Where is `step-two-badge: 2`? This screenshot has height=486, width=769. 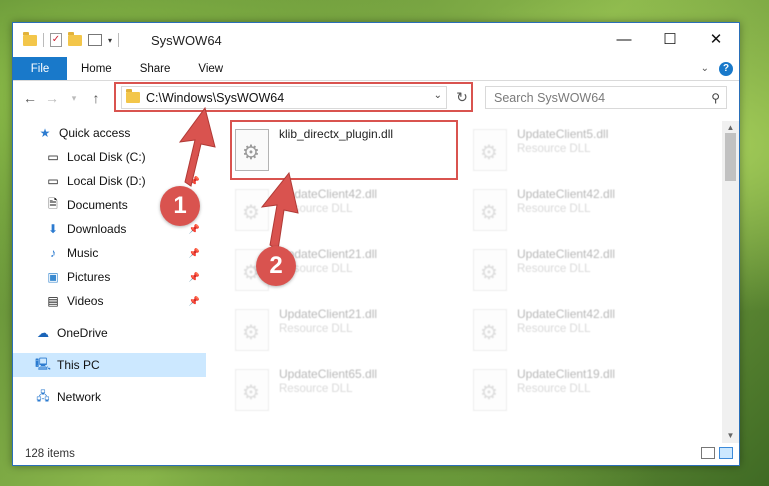
step-two-badge: 2 is located at coordinates (276, 266).